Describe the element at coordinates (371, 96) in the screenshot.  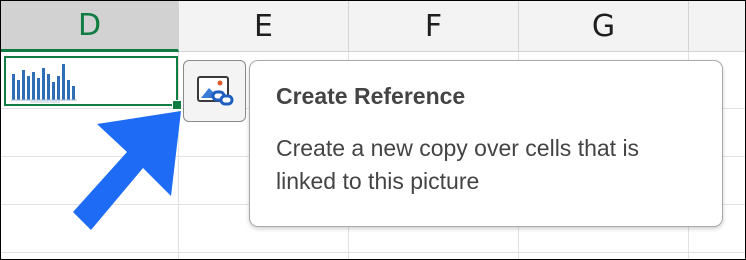
I see `tooltip-title: Create Reference` at that location.